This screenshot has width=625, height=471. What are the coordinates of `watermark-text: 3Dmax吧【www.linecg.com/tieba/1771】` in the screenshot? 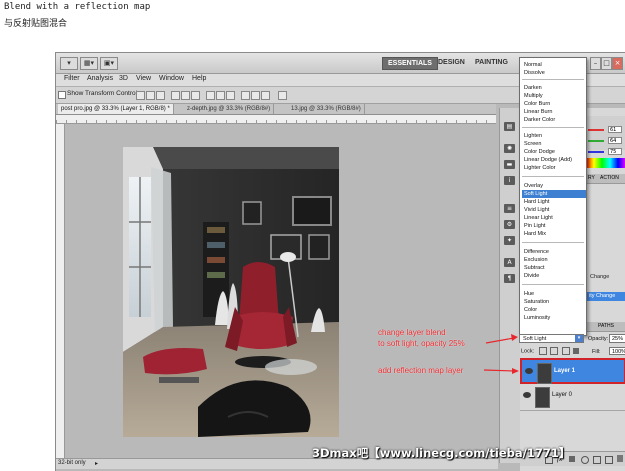 It's located at (441, 453).